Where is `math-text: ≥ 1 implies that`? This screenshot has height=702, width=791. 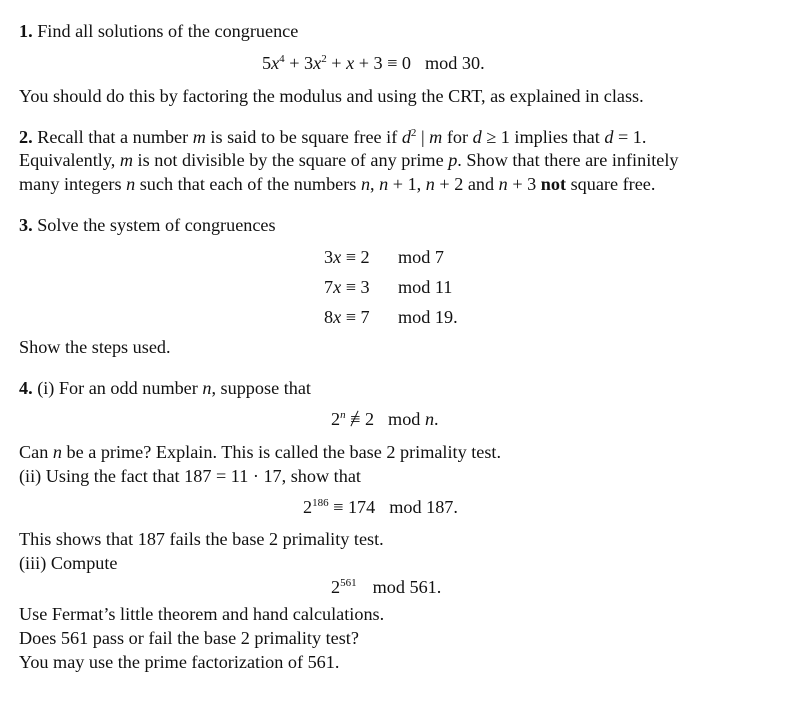
math-text: ≥ 1 implies that is located at coordinates (543, 137).